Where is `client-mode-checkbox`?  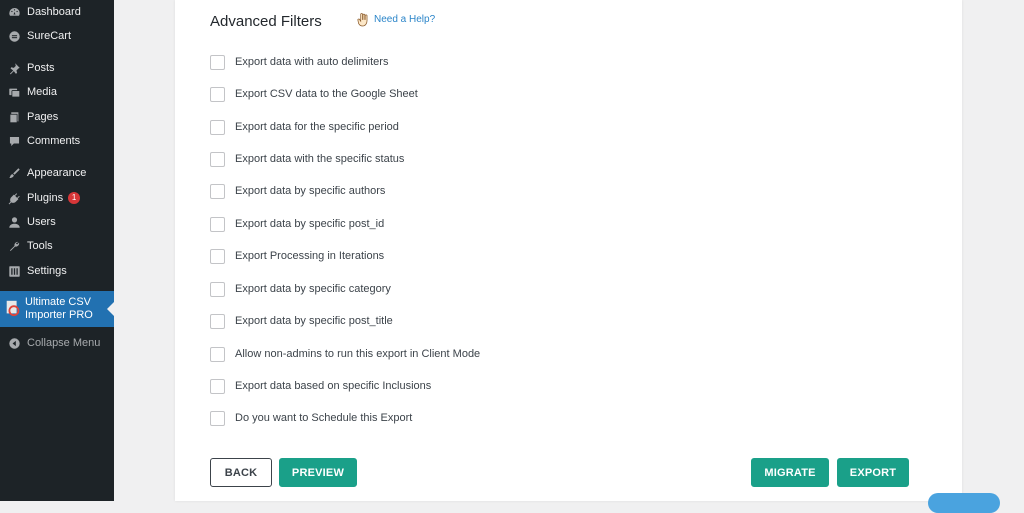
client-mode-checkbox is located at coordinates (217, 354).